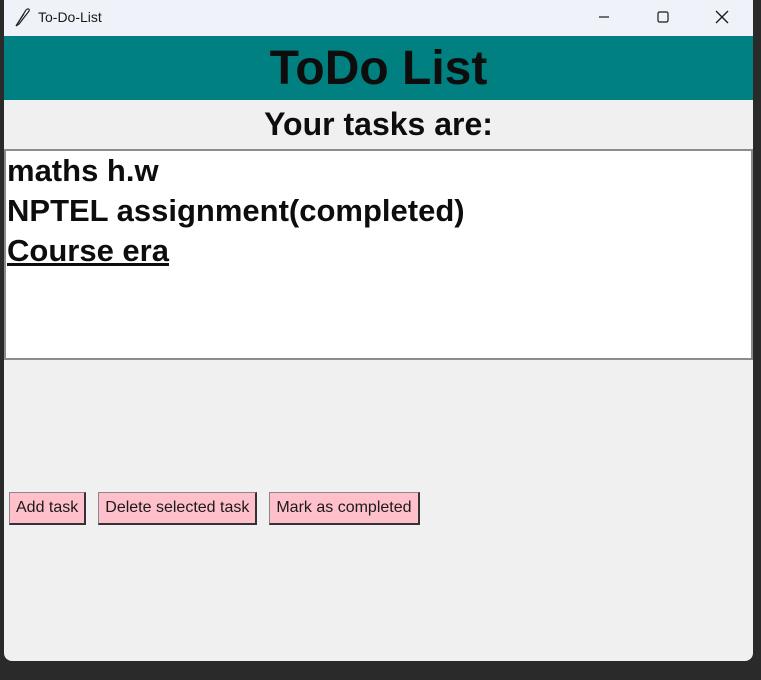 The height and width of the screenshot is (680, 761). What do you see at coordinates (378, 18) in the screenshot?
I see `title-bar: To-Do-List` at bounding box center [378, 18].